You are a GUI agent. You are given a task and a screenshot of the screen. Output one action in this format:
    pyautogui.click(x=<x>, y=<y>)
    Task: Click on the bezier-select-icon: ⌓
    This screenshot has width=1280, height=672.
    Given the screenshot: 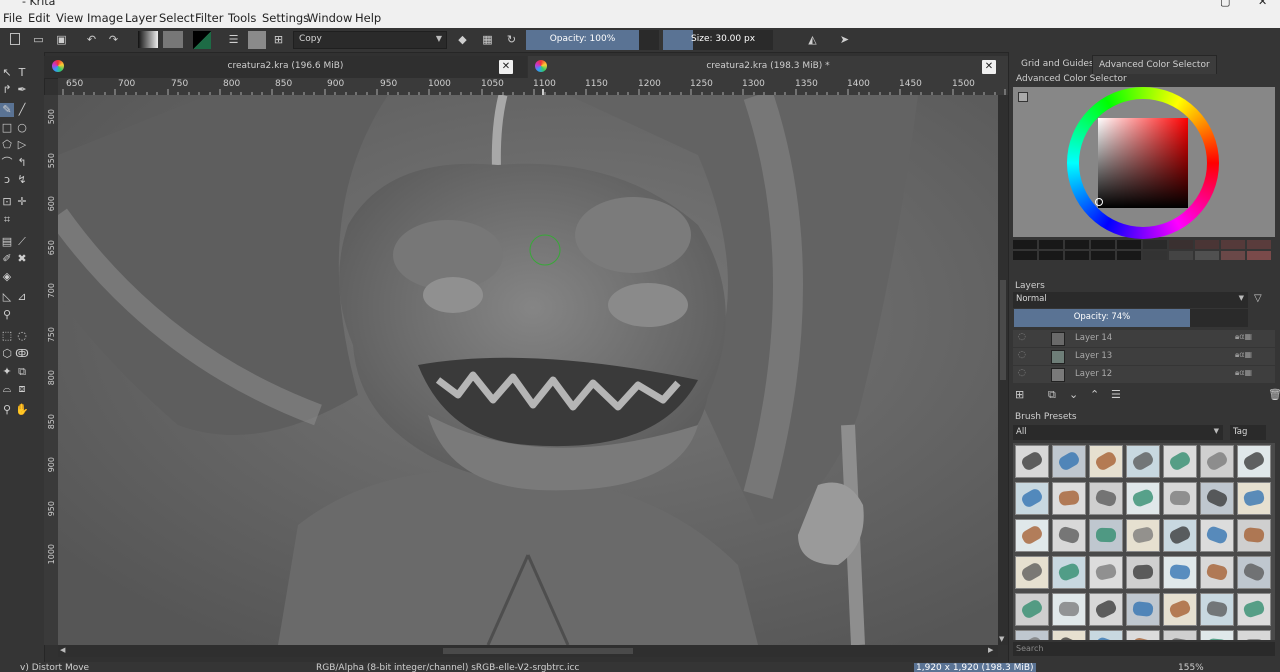 What is the action you would take?
    pyautogui.click(x=7, y=389)
    